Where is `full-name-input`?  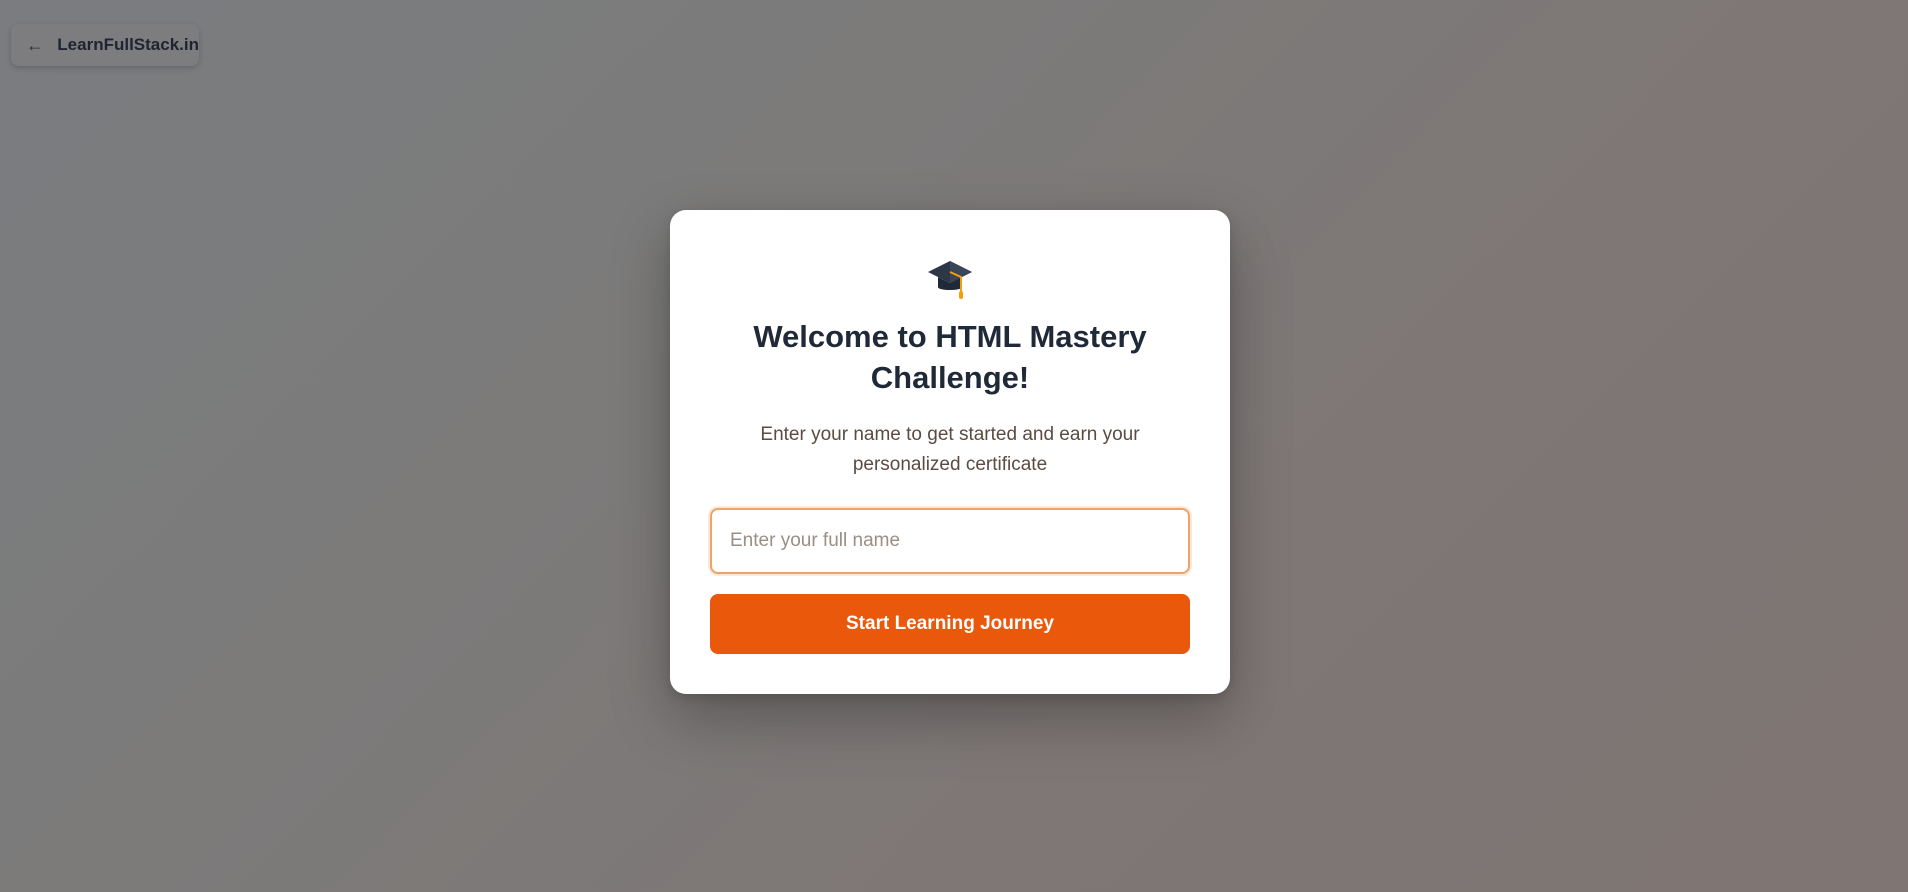
full-name-input is located at coordinates (950, 541).